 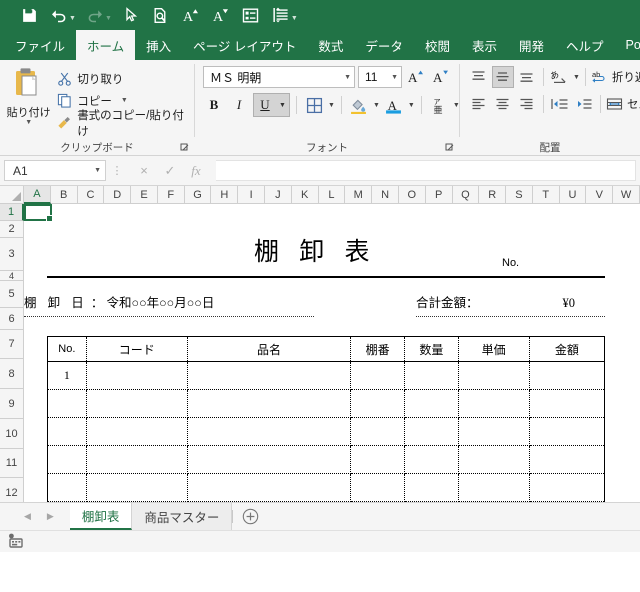 I want to click on name-box-dropdown-icon: ▼, so click(x=97, y=170).